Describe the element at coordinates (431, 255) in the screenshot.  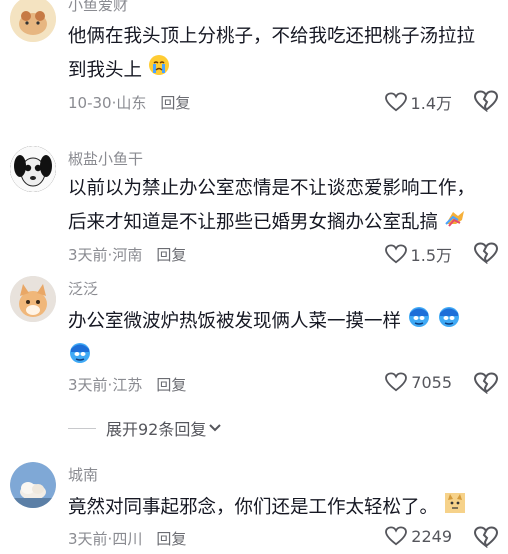
I see `like-count: 1.5万` at that location.